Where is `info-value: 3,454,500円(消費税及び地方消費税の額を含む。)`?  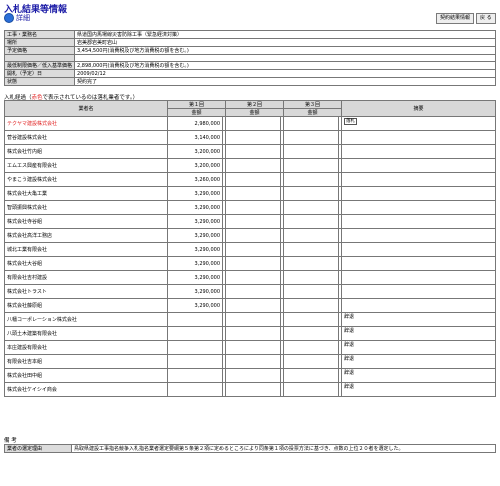
info-value: 3,454,500円(消費税及び地方消費税の額を含む。) is located at coordinates (285, 50).